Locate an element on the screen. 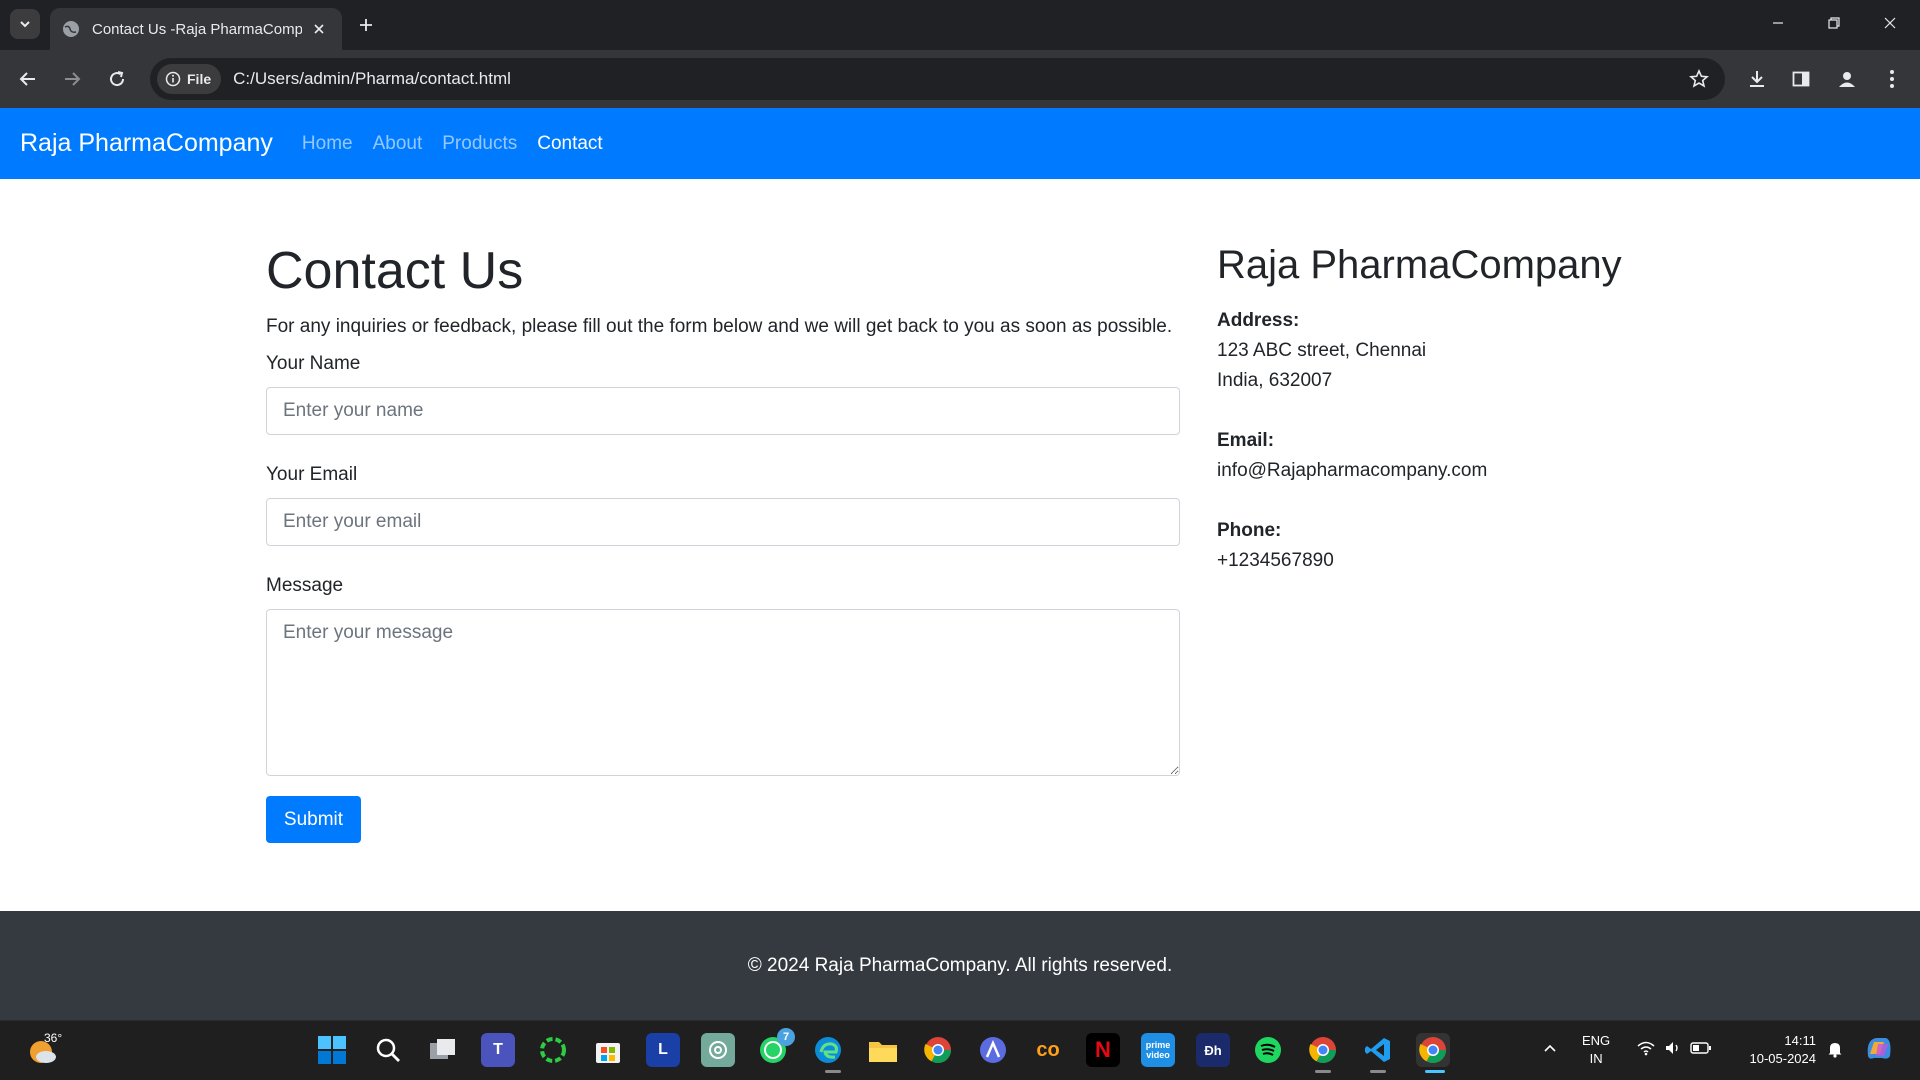 The image size is (1920, 1080). taskbar-disney-hotstar-icon: Đh is located at coordinates (1213, 1050).